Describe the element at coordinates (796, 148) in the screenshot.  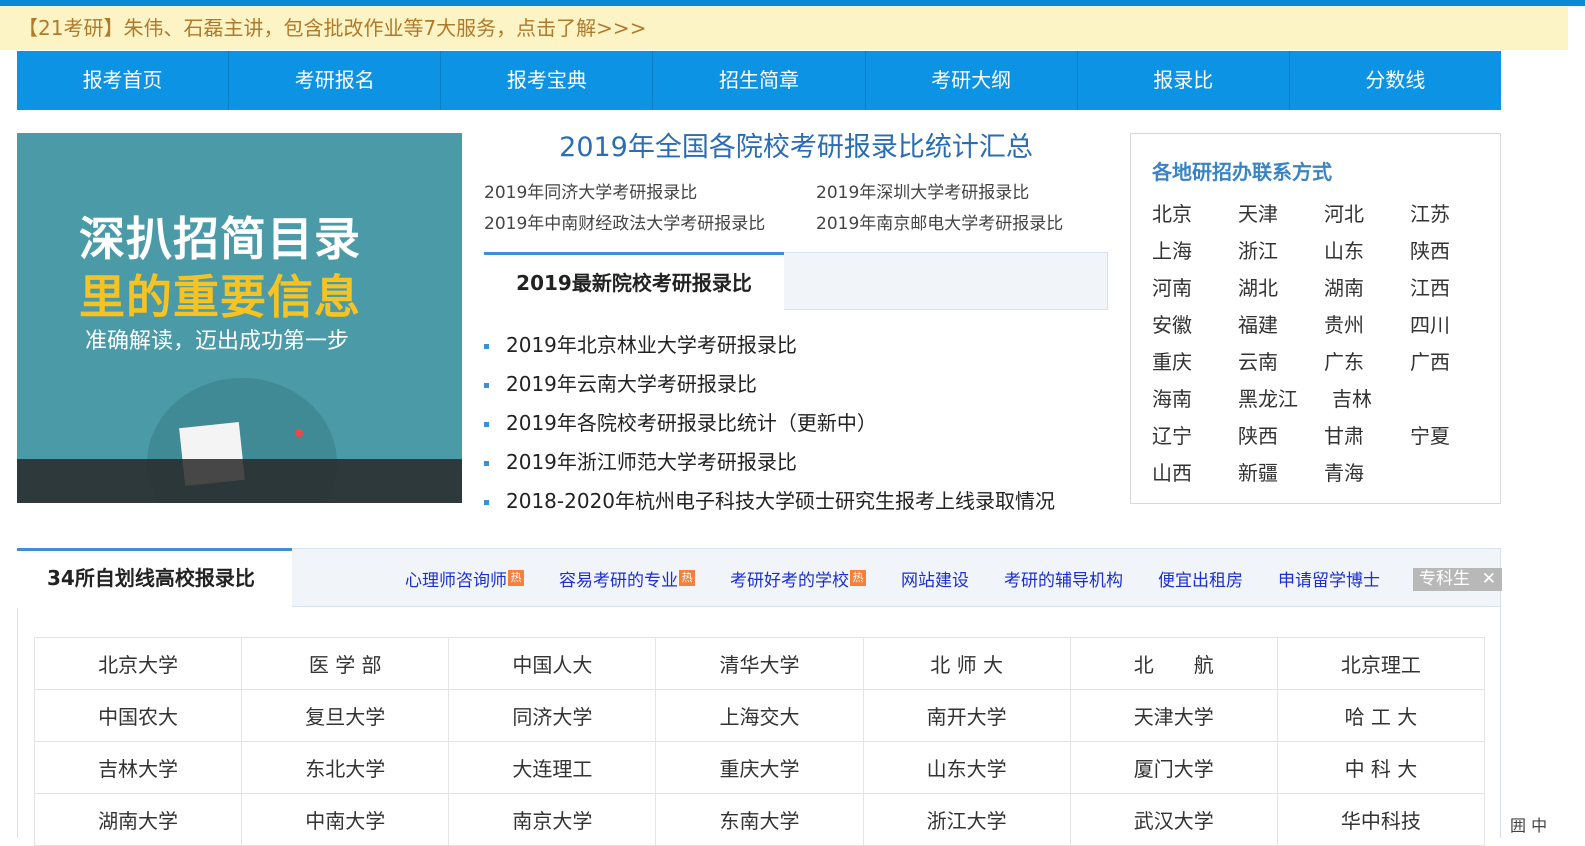
I see `headline-link: 2019年全国各院校考研报录比统计汇总` at that location.